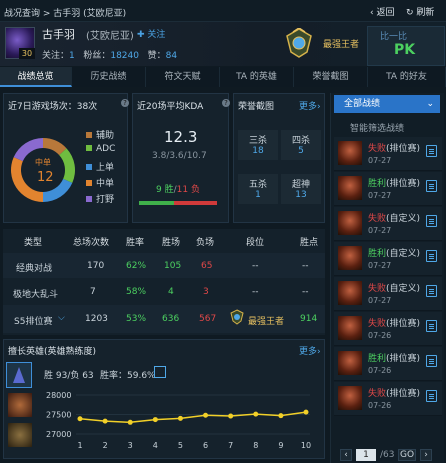 The image size is (446, 463). I want to click on server-name: (艾欧尼亚), so click(110, 36).